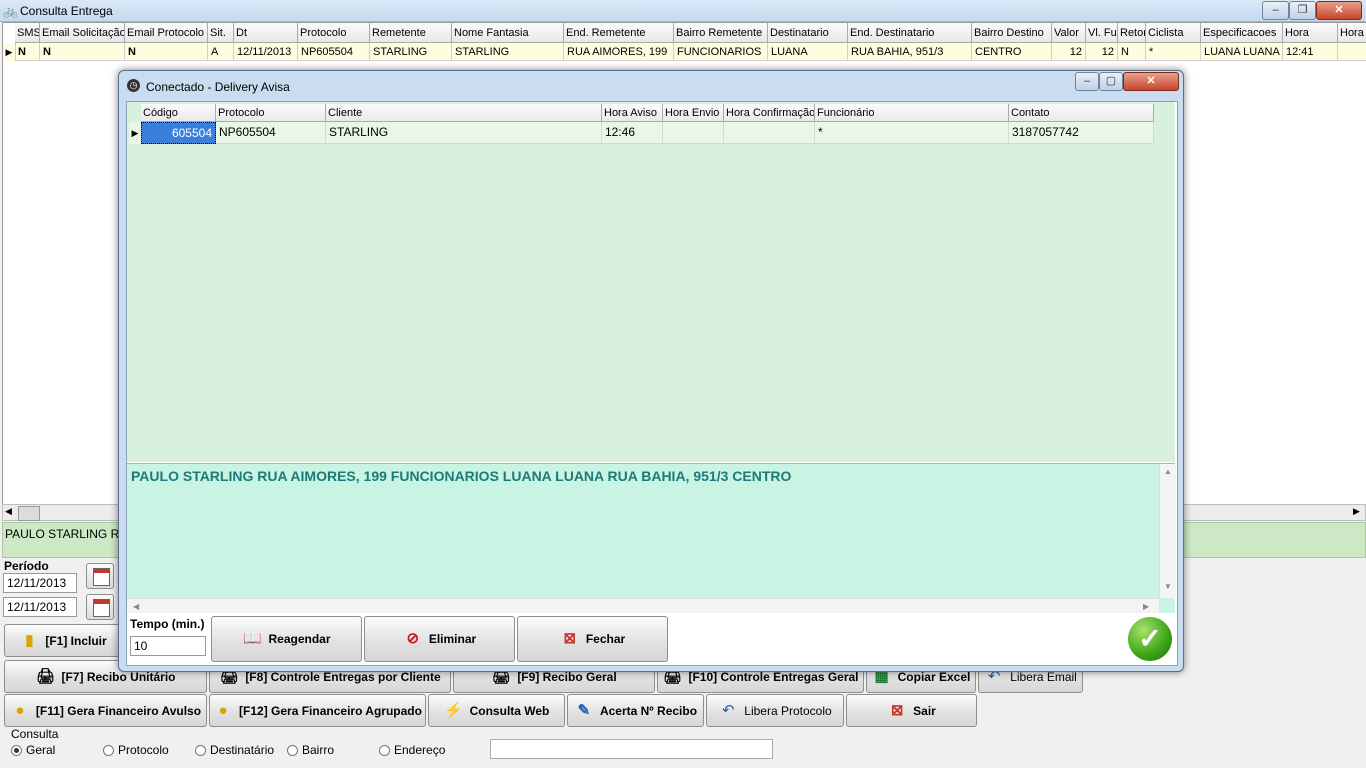 Image resolution: width=1366 pixels, height=768 pixels. I want to click on plug-icon: ⚡, so click(453, 710).